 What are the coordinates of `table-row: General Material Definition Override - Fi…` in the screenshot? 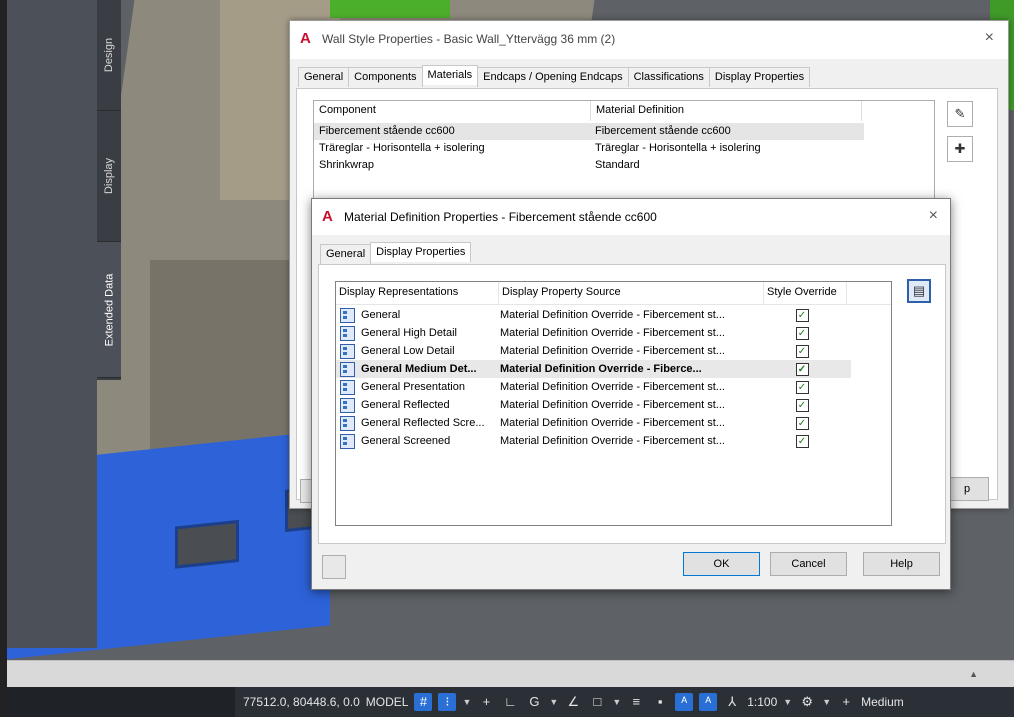 It's located at (593, 315).